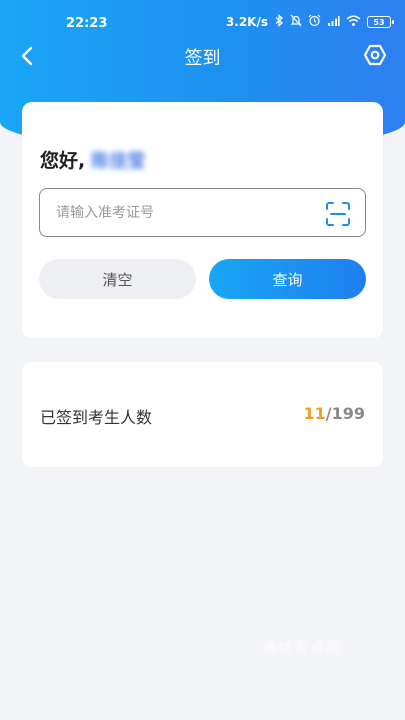 This screenshot has height=720, width=405. I want to click on checkin-count-value: 11/199, so click(334, 413).